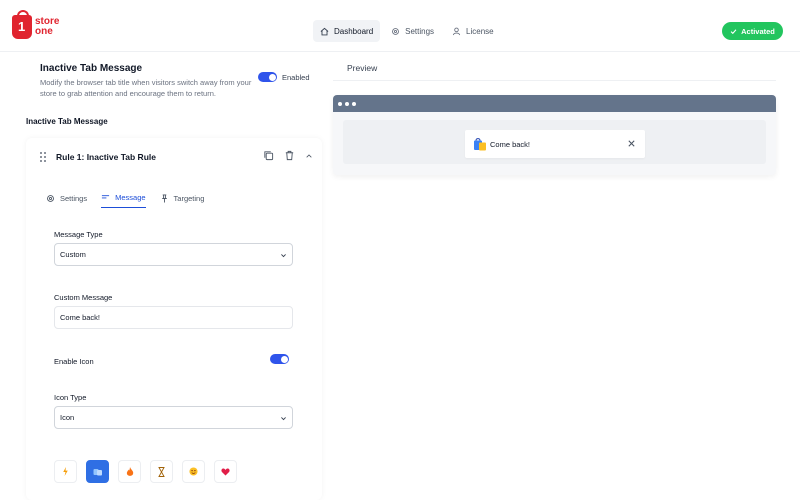 This screenshot has width=800, height=500. Describe the element at coordinates (225, 471) in the screenshot. I see `heart-icon` at that location.